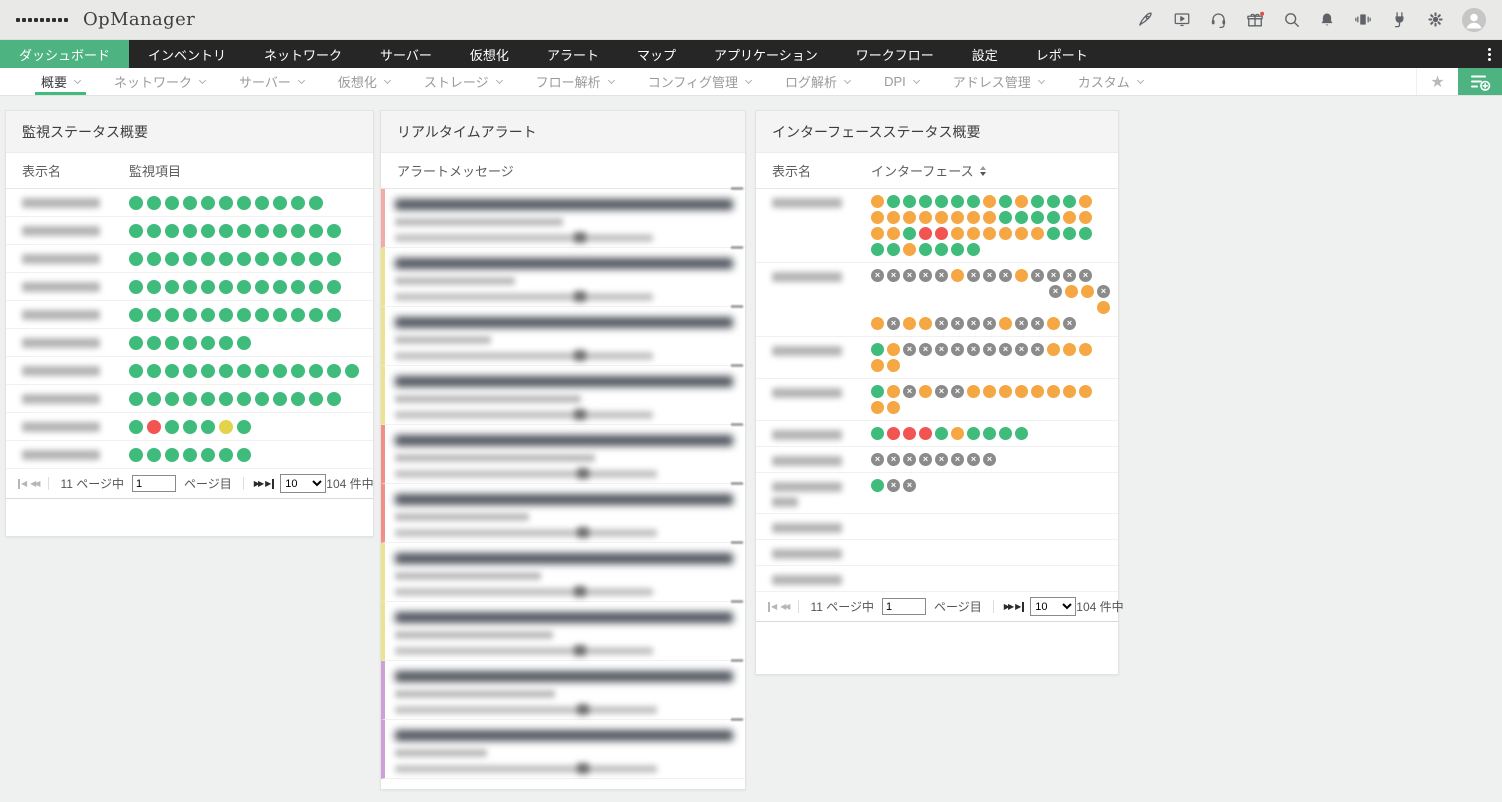 Image resolution: width=1502 pixels, height=802 pixels. Describe the element at coordinates (656, 54) in the screenshot. I see `nav-tab-6: マップ` at that location.